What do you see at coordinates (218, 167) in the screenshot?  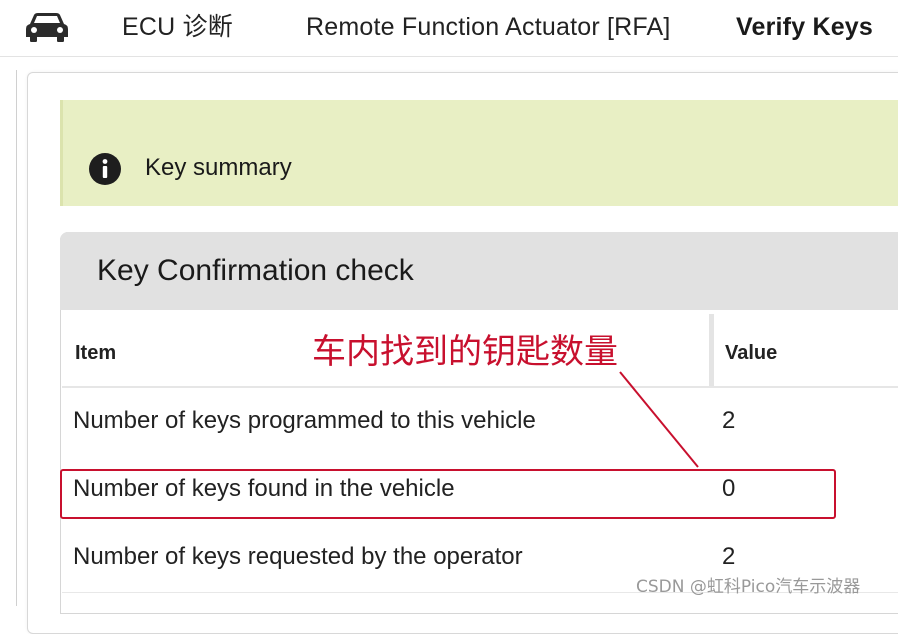 I see `info-banner-text: Key summary` at bounding box center [218, 167].